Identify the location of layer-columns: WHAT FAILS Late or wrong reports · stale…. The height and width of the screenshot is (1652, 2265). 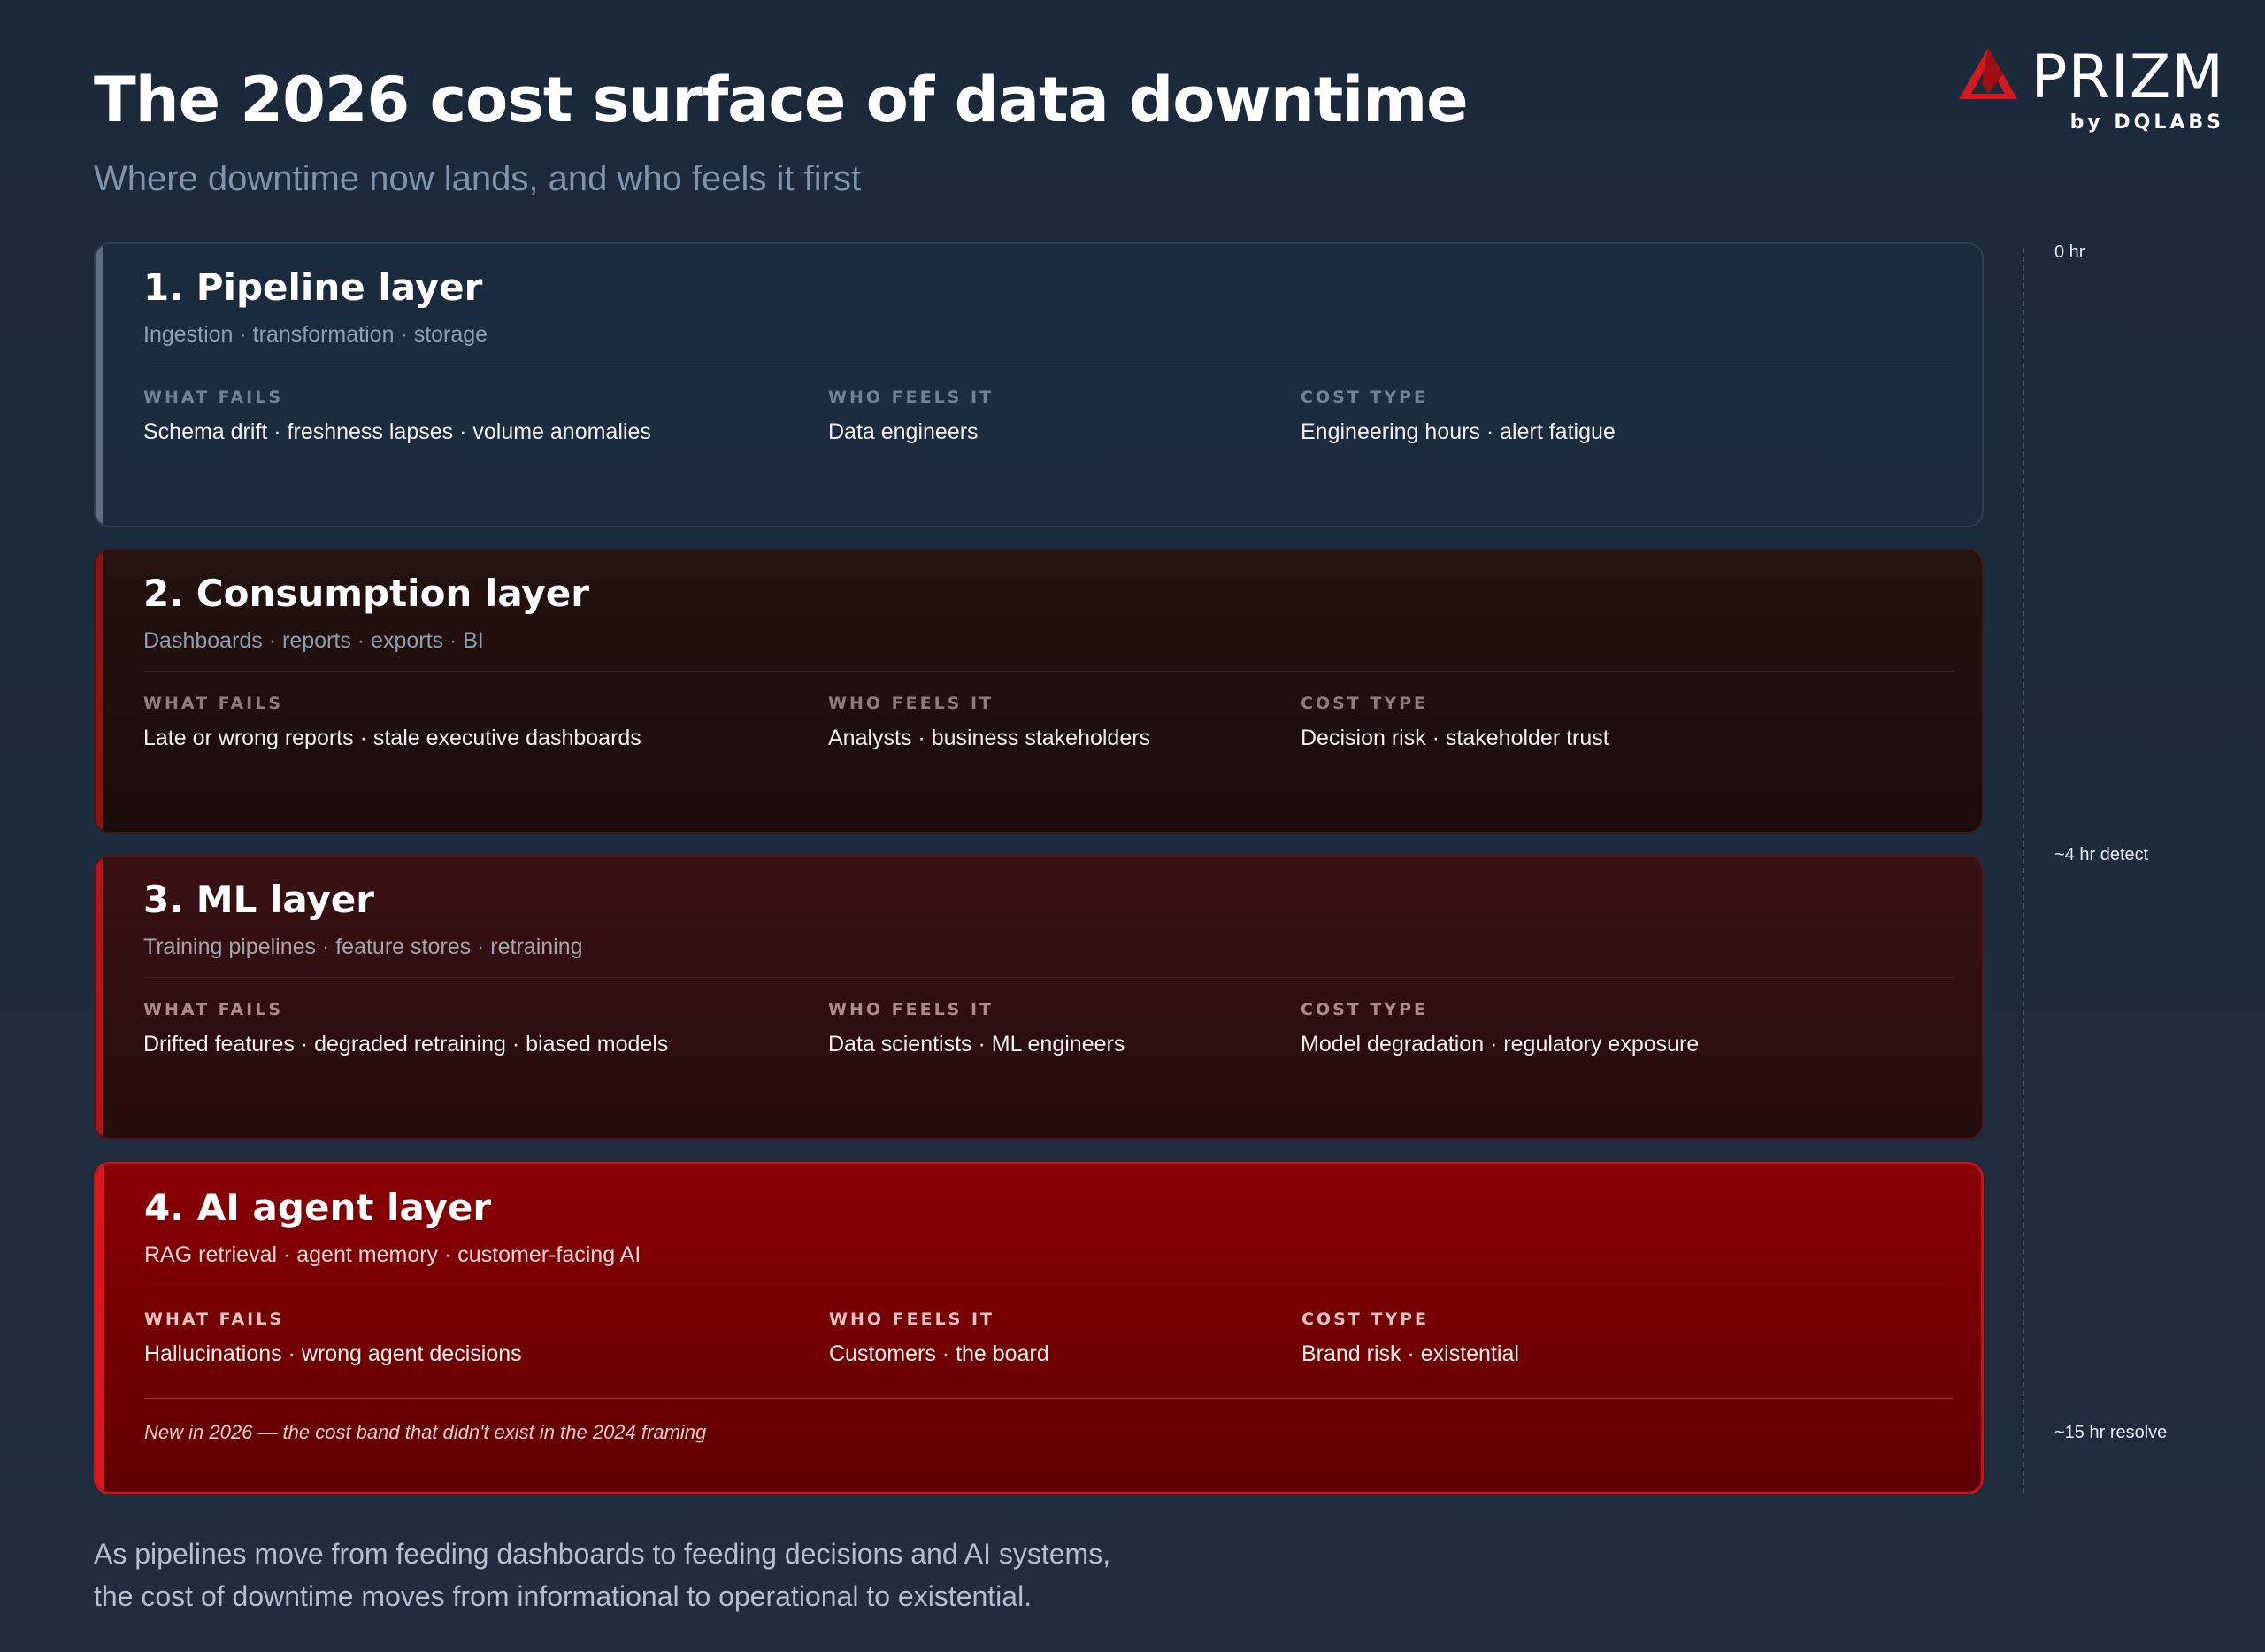
(1048, 729).